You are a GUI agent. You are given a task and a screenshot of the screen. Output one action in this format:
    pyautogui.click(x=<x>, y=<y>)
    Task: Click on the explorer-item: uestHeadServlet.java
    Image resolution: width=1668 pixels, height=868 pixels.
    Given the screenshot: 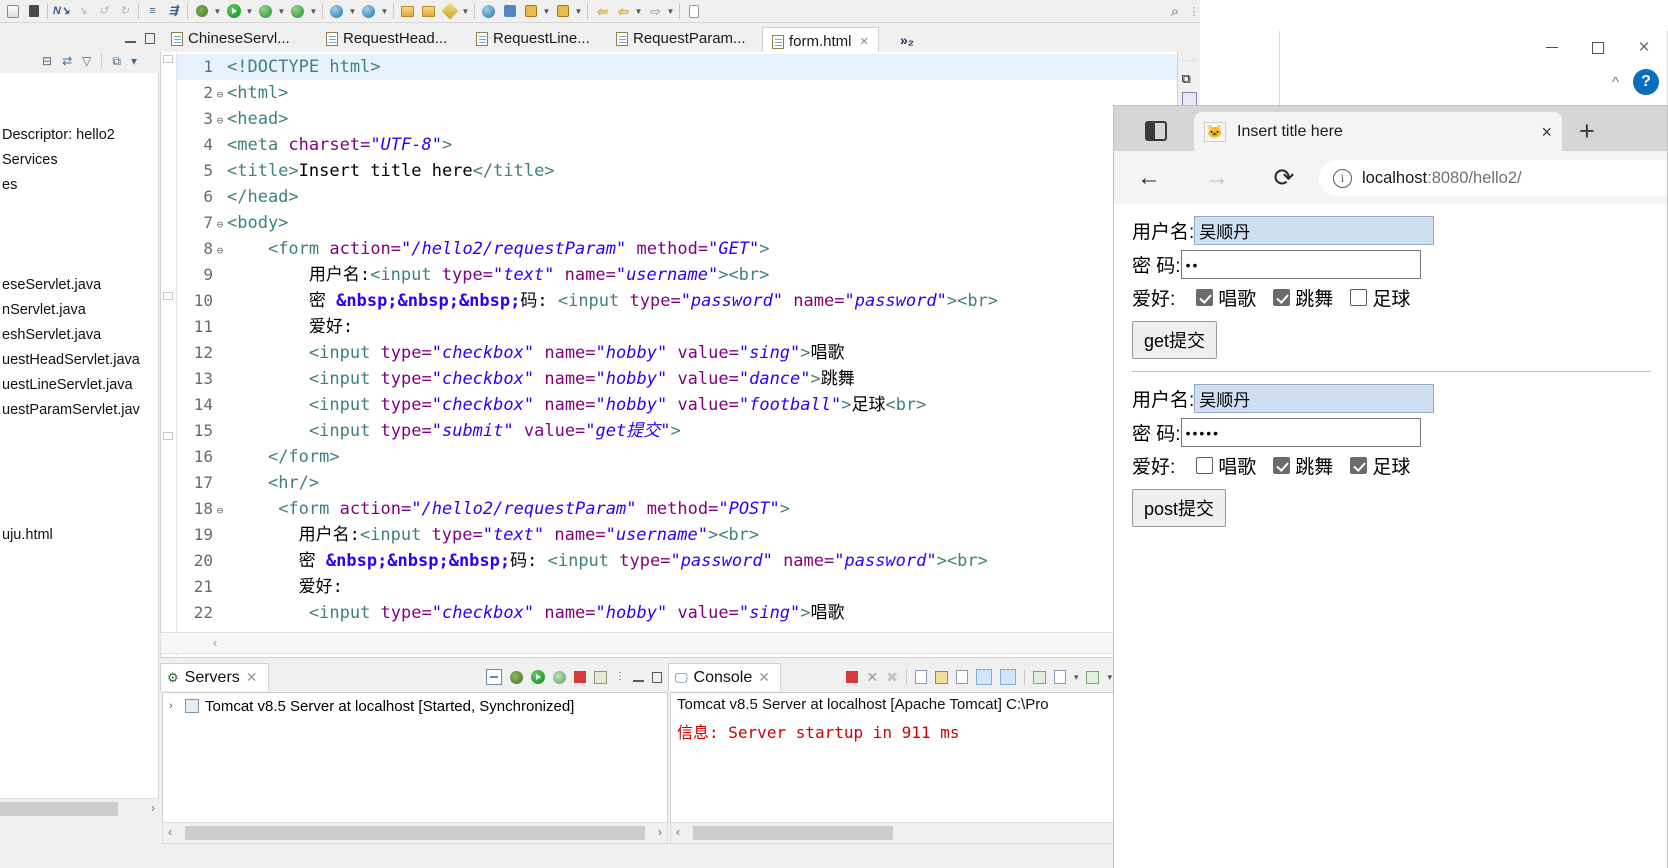 What is the action you would take?
    pyautogui.click(x=79, y=360)
    